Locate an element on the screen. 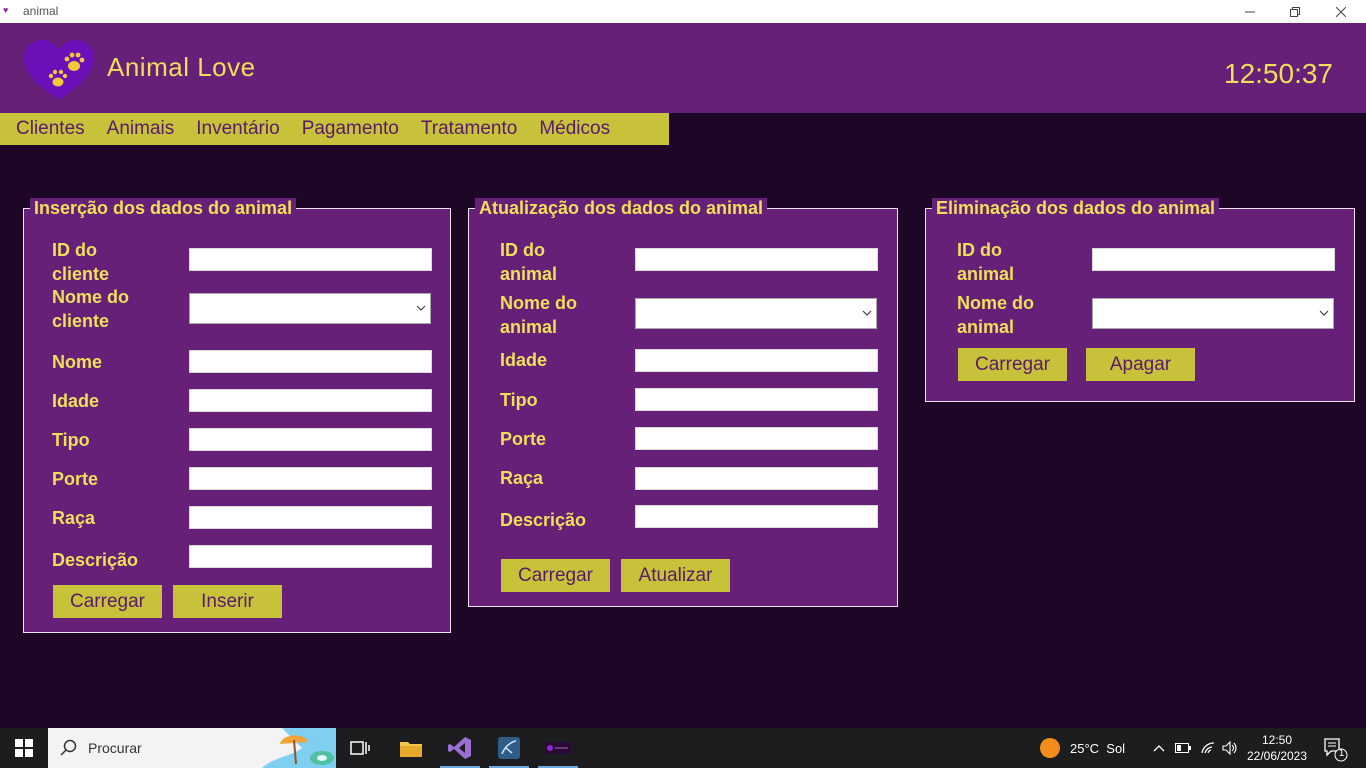 This screenshot has height=768, width=1366. taskbar-time: 12:50 is located at coordinates (1277, 740).